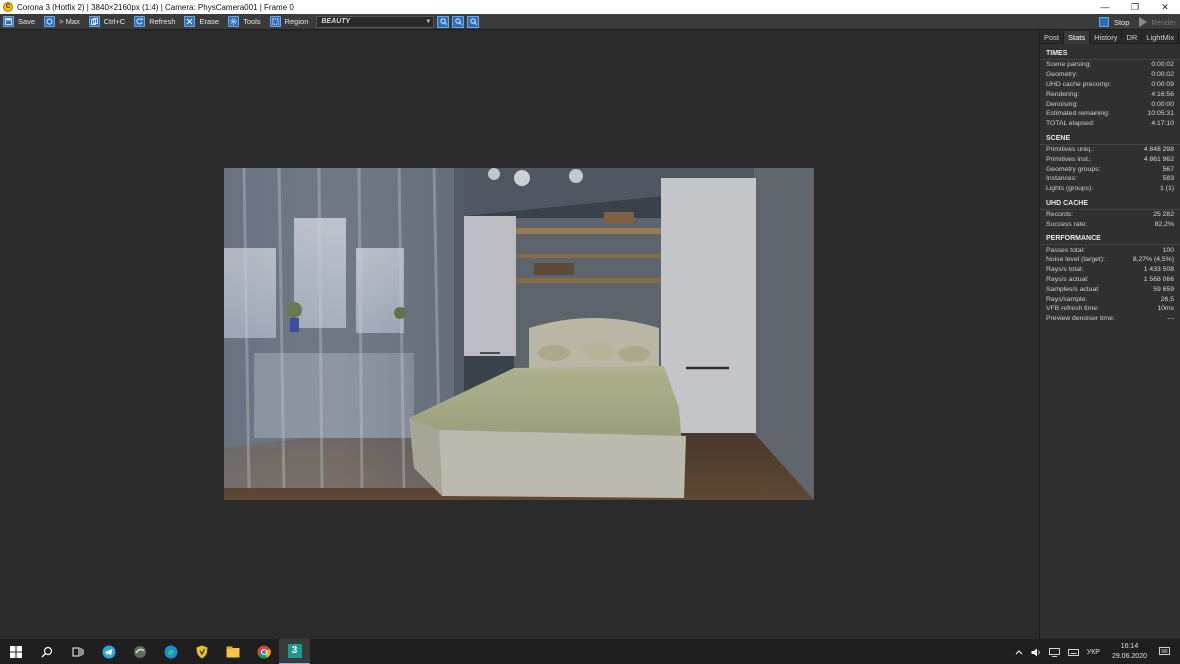 This screenshot has width=1180, height=664. Describe the element at coordinates (1063, 94) in the screenshot. I see `stat-label: Rendering:` at that location.